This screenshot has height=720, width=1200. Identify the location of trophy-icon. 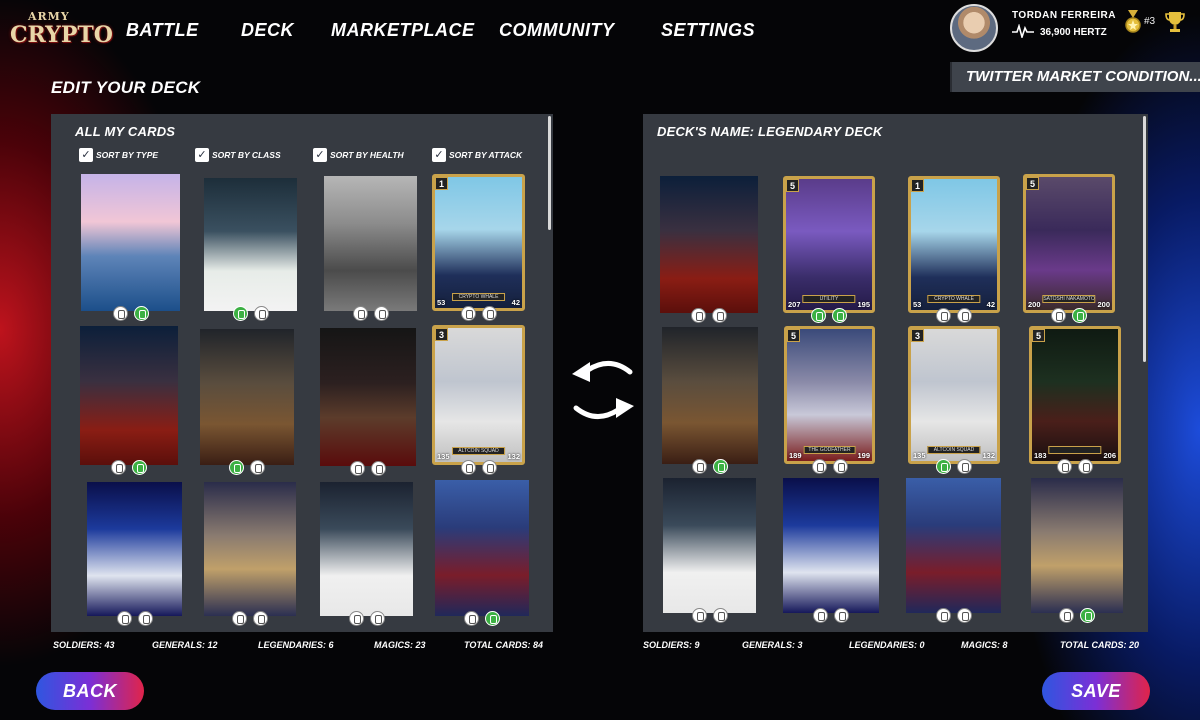
(1175, 22).